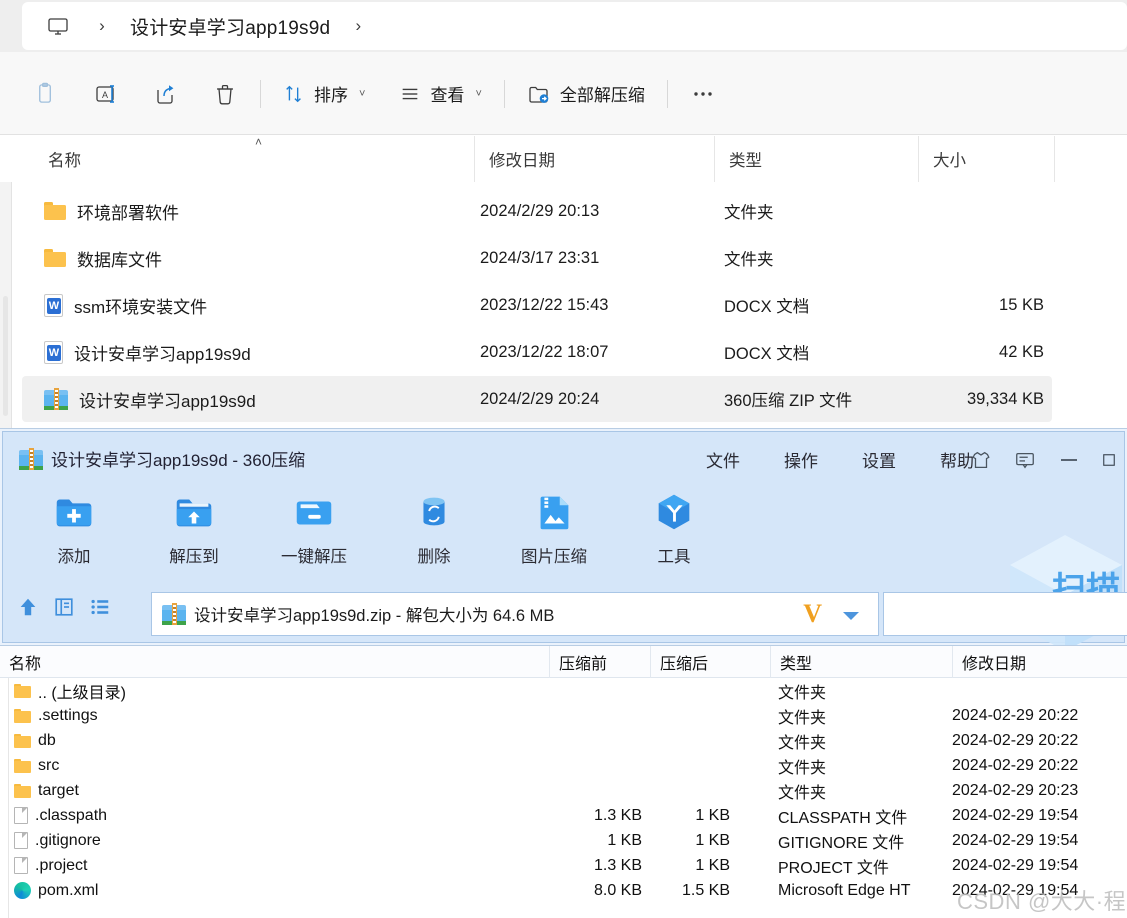  Describe the element at coordinates (46, 790) in the screenshot. I see `row-name-cell: target` at that location.